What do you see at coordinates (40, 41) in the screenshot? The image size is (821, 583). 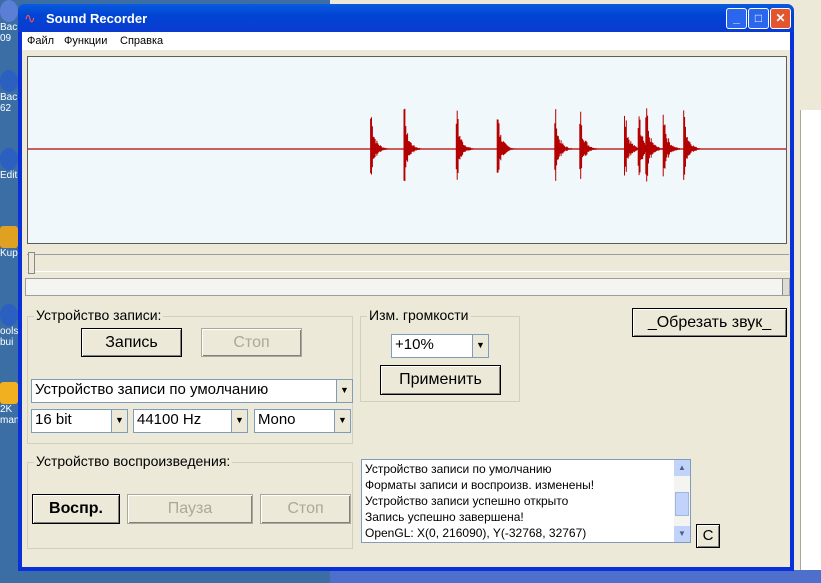 I see `menu-file: Файл` at bounding box center [40, 41].